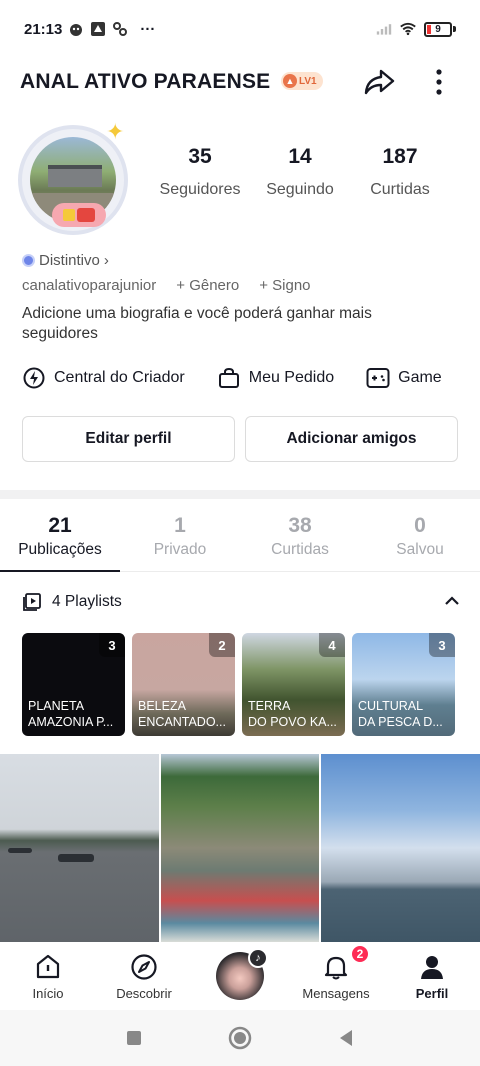 This screenshot has width=480, height=1066. I want to click on creator-shortcuts: Central do Criador Meu Pedido Game, so click(242, 378).